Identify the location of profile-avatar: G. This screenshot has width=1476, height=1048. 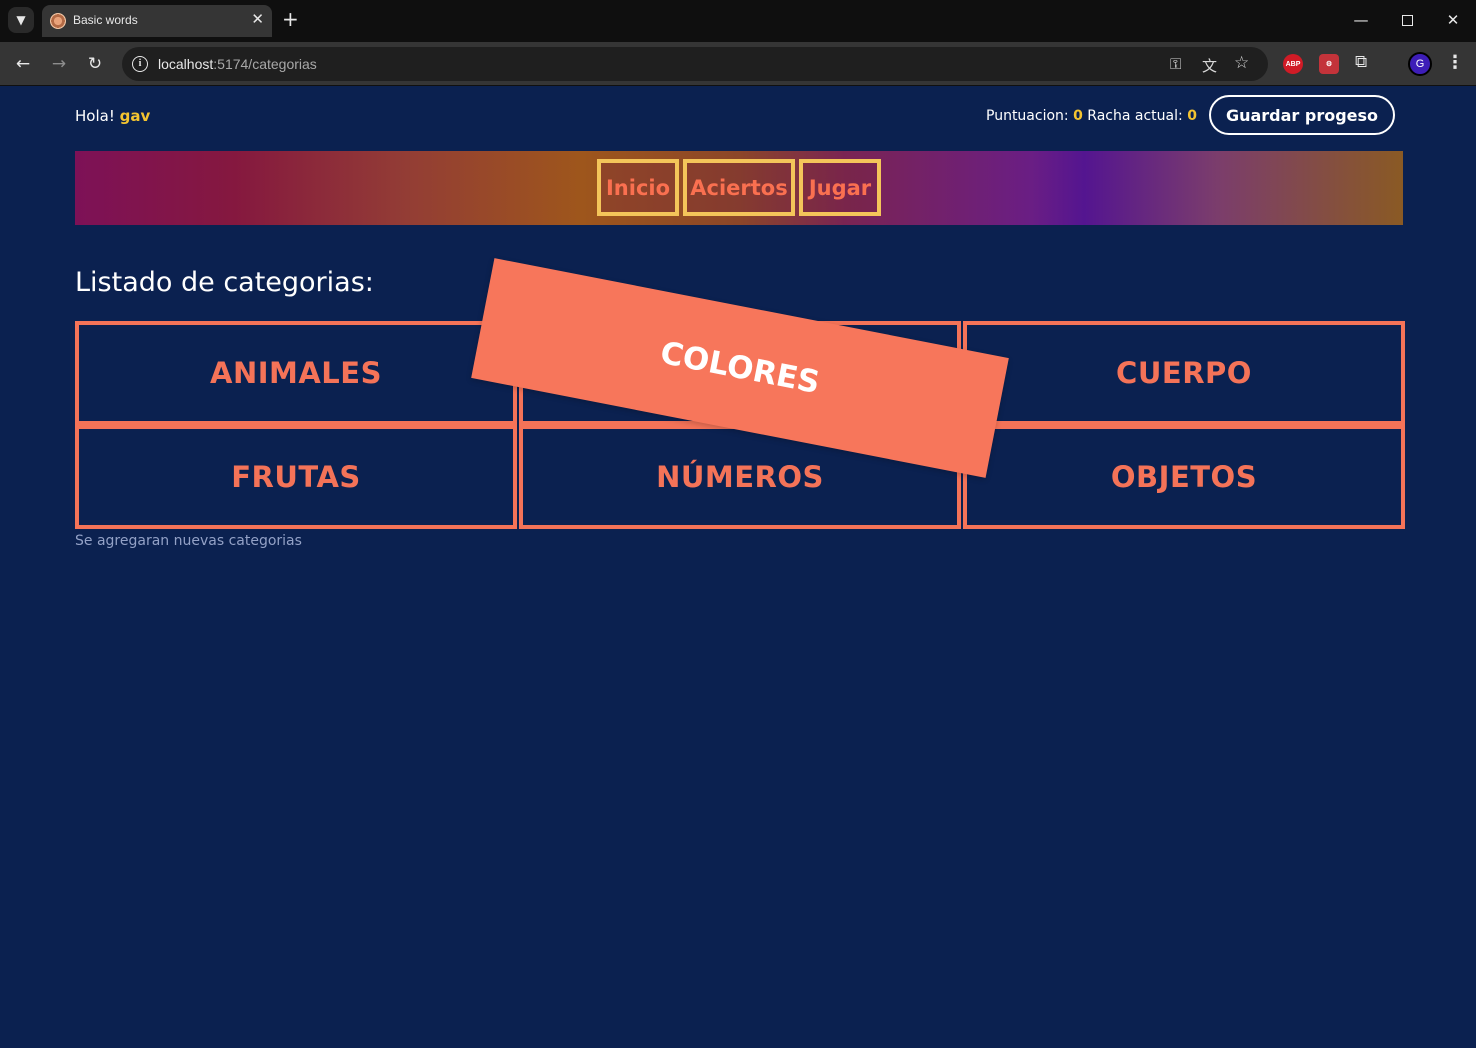
(1420, 64).